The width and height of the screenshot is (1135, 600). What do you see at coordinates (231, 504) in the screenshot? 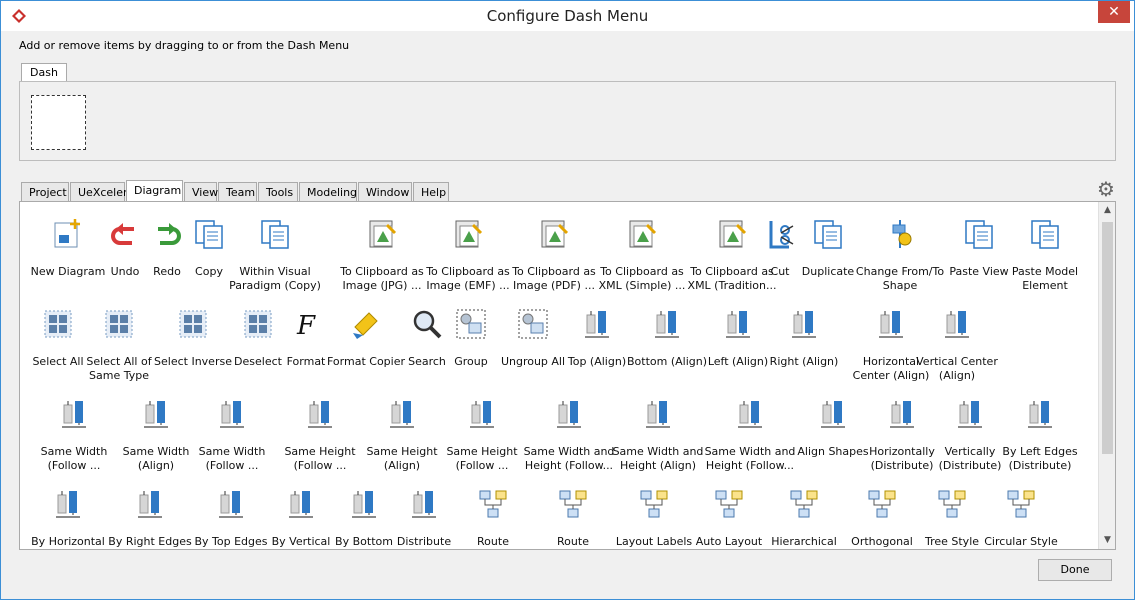
I see `distribute-top-edges-icon` at bounding box center [231, 504].